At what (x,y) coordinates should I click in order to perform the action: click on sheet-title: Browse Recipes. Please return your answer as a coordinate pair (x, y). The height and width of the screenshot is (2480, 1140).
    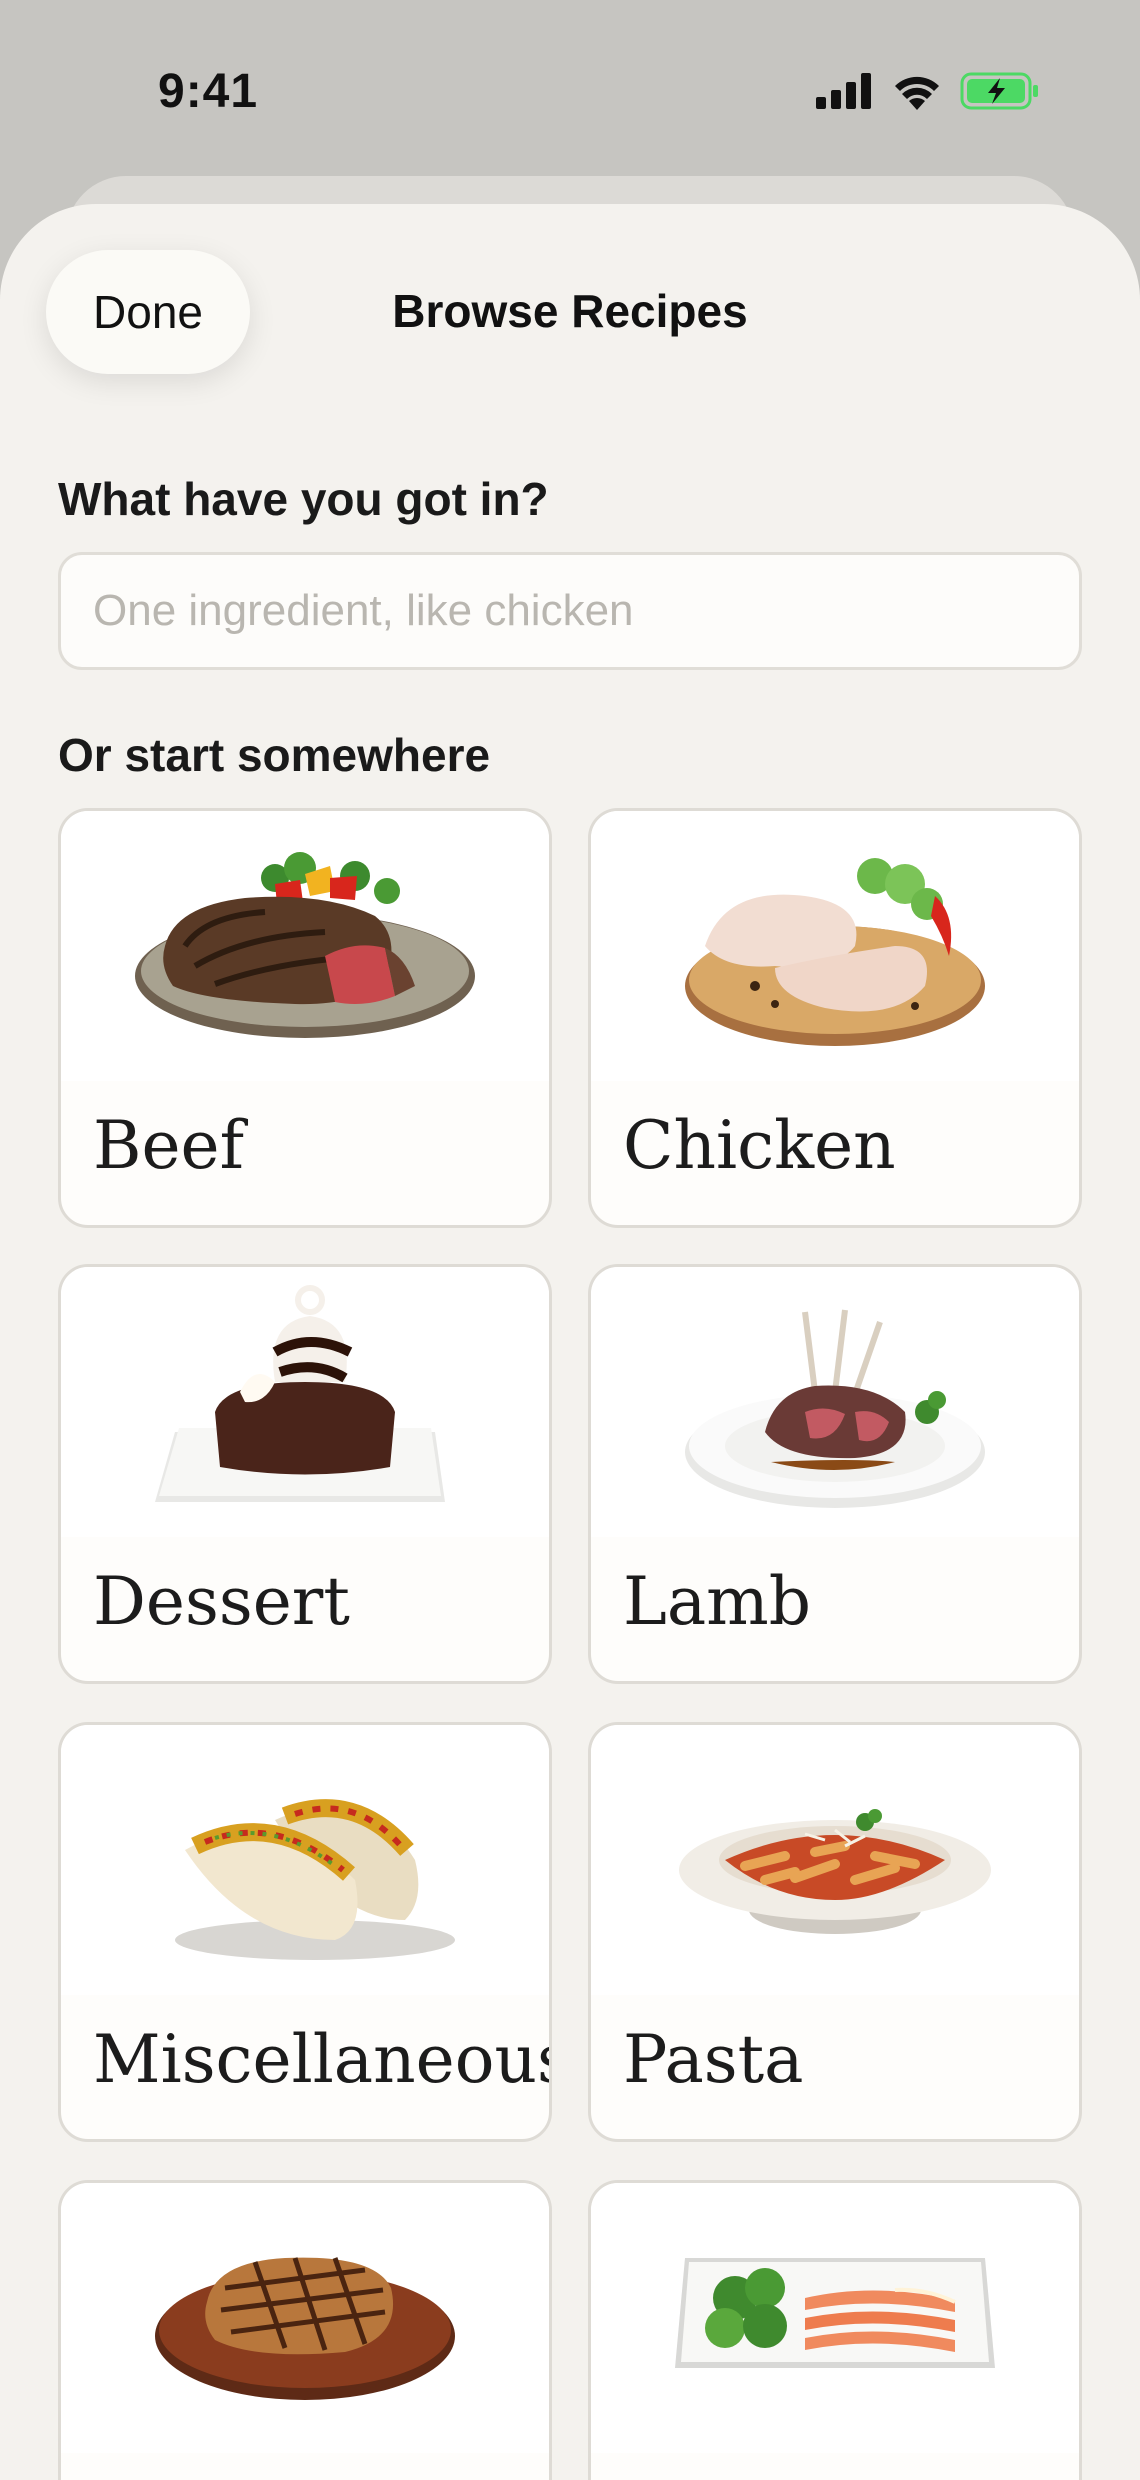
    Looking at the image, I should click on (570, 311).